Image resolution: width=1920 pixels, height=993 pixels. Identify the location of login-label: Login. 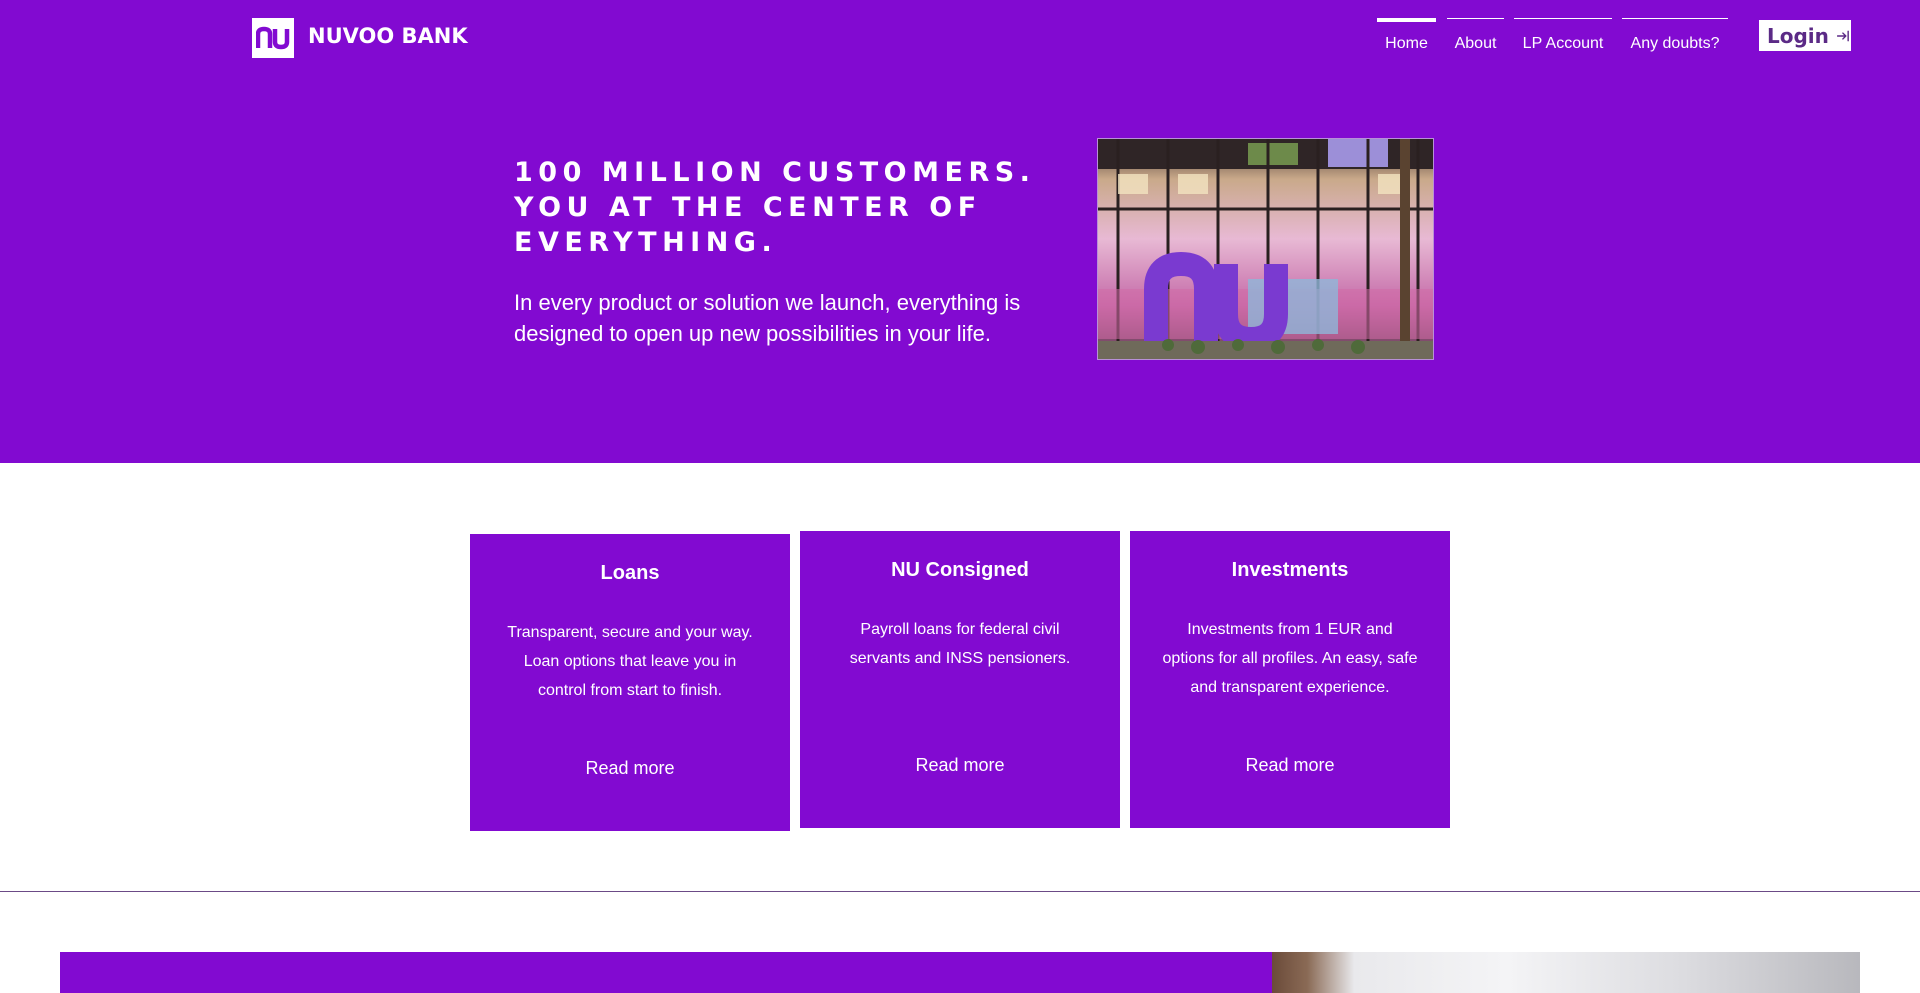
(1798, 35).